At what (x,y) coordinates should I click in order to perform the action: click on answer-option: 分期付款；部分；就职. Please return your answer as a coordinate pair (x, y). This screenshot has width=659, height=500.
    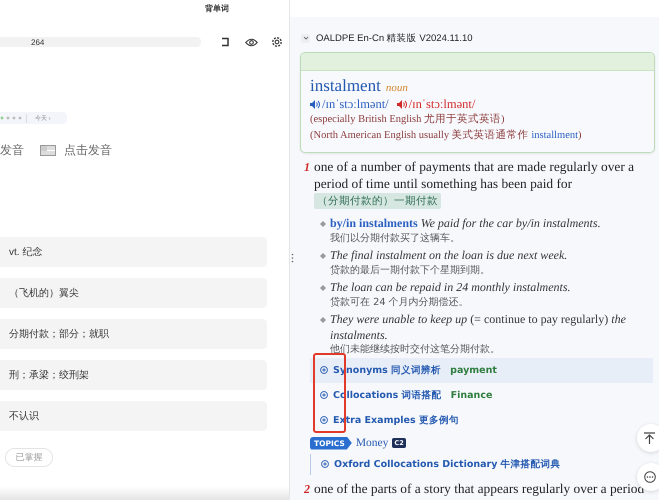
    Looking at the image, I should click on (133, 334).